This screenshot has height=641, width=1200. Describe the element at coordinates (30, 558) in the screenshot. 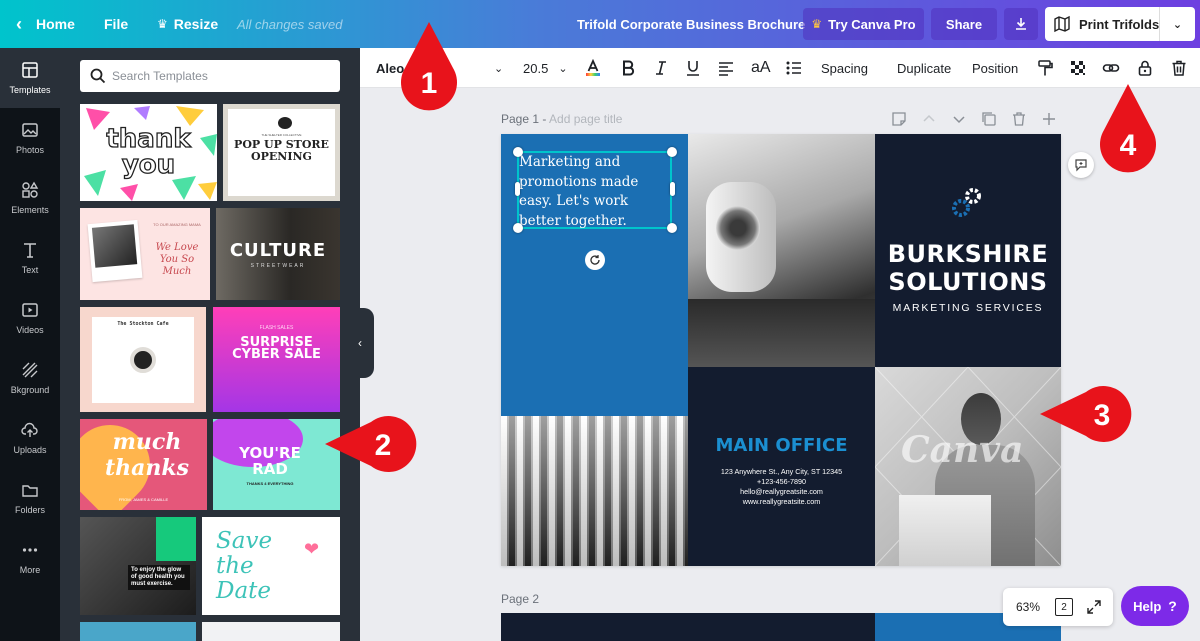

I see `rail-item-more: More` at that location.